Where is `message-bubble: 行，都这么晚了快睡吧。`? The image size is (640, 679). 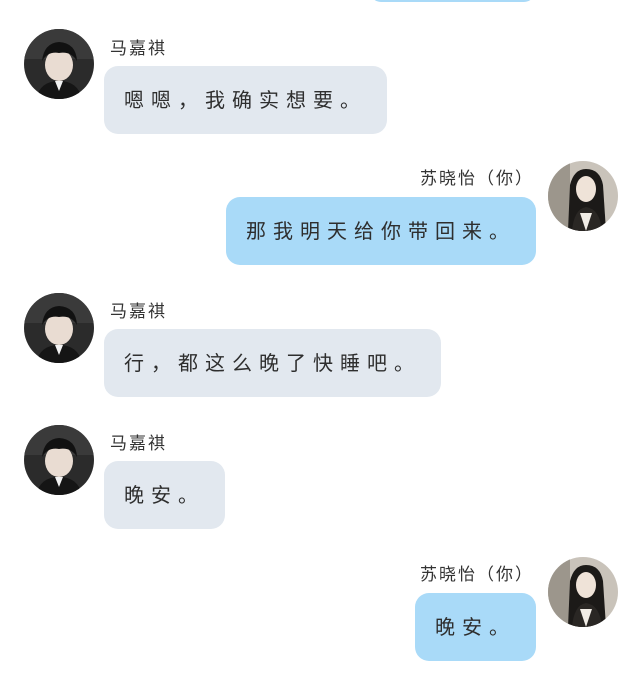
message-bubble: 行，都这么晚了快睡吧。 is located at coordinates (272, 363).